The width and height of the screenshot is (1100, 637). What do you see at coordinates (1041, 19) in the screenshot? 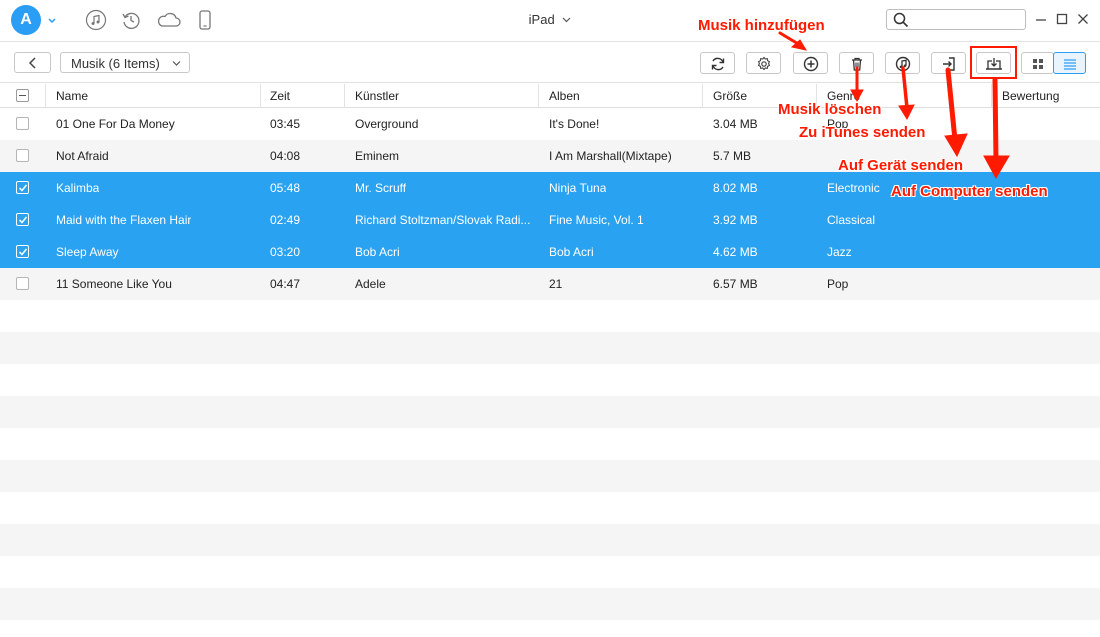
I see `minimize-icon` at bounding box center [1041, 19].